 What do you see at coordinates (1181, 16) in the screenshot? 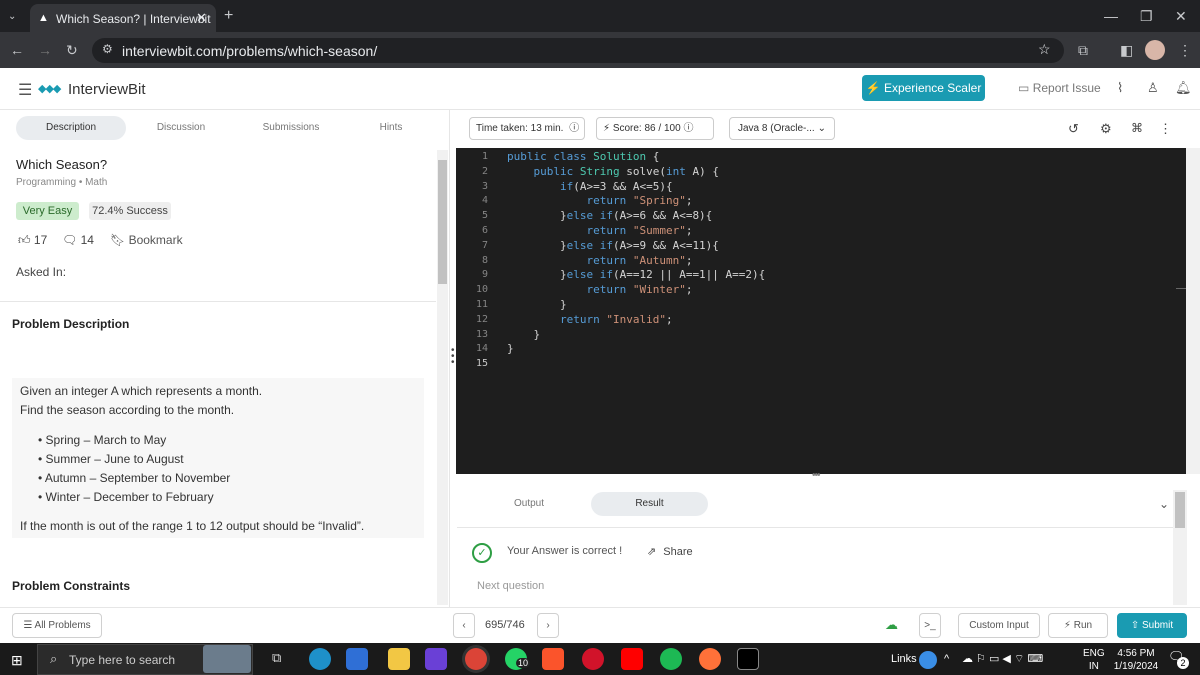
I see `close-window-icon: ✕` at bounding box center [1181, 16].